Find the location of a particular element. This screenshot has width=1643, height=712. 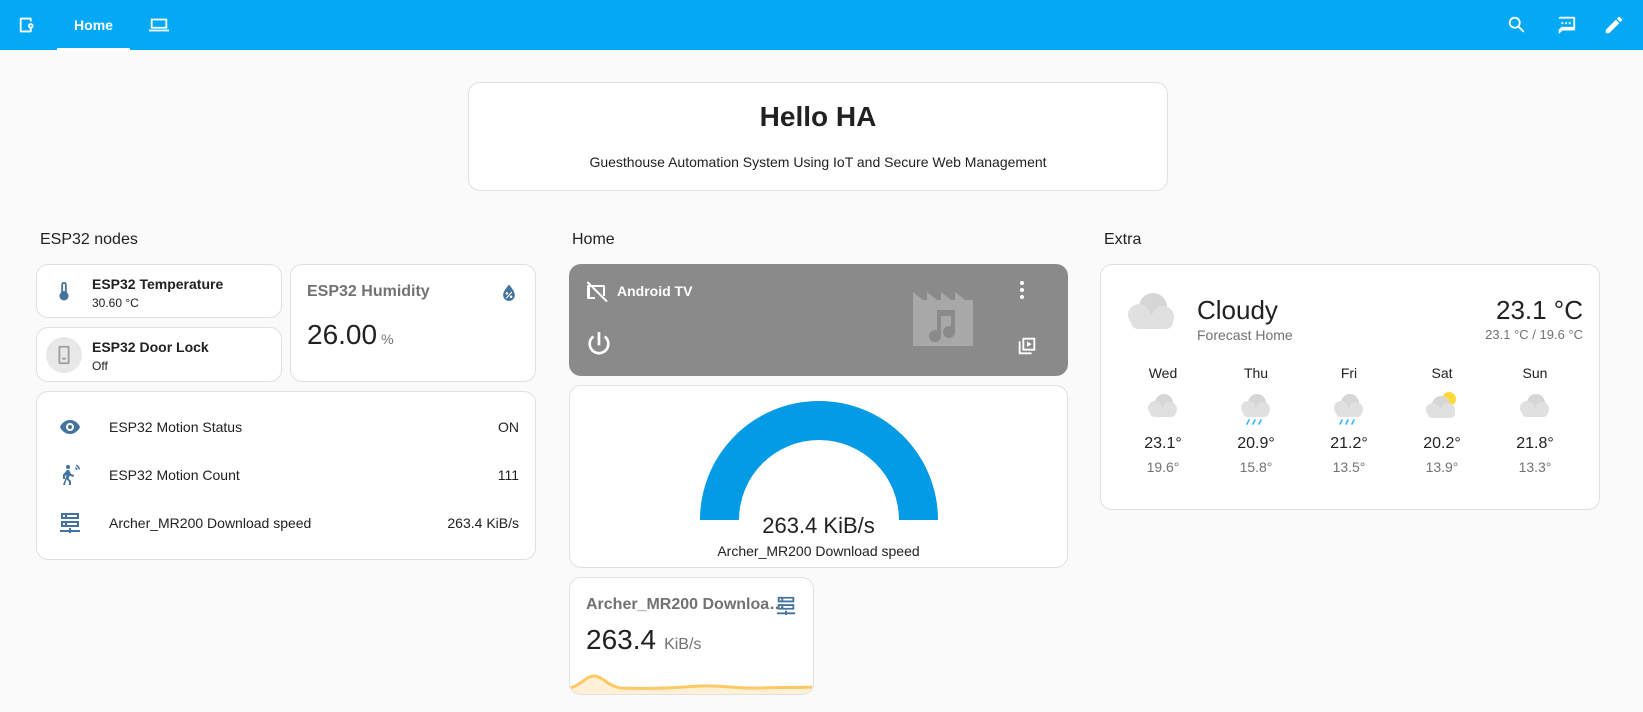

forecast-day-label: Thu is located at coordinates (1256, 373).